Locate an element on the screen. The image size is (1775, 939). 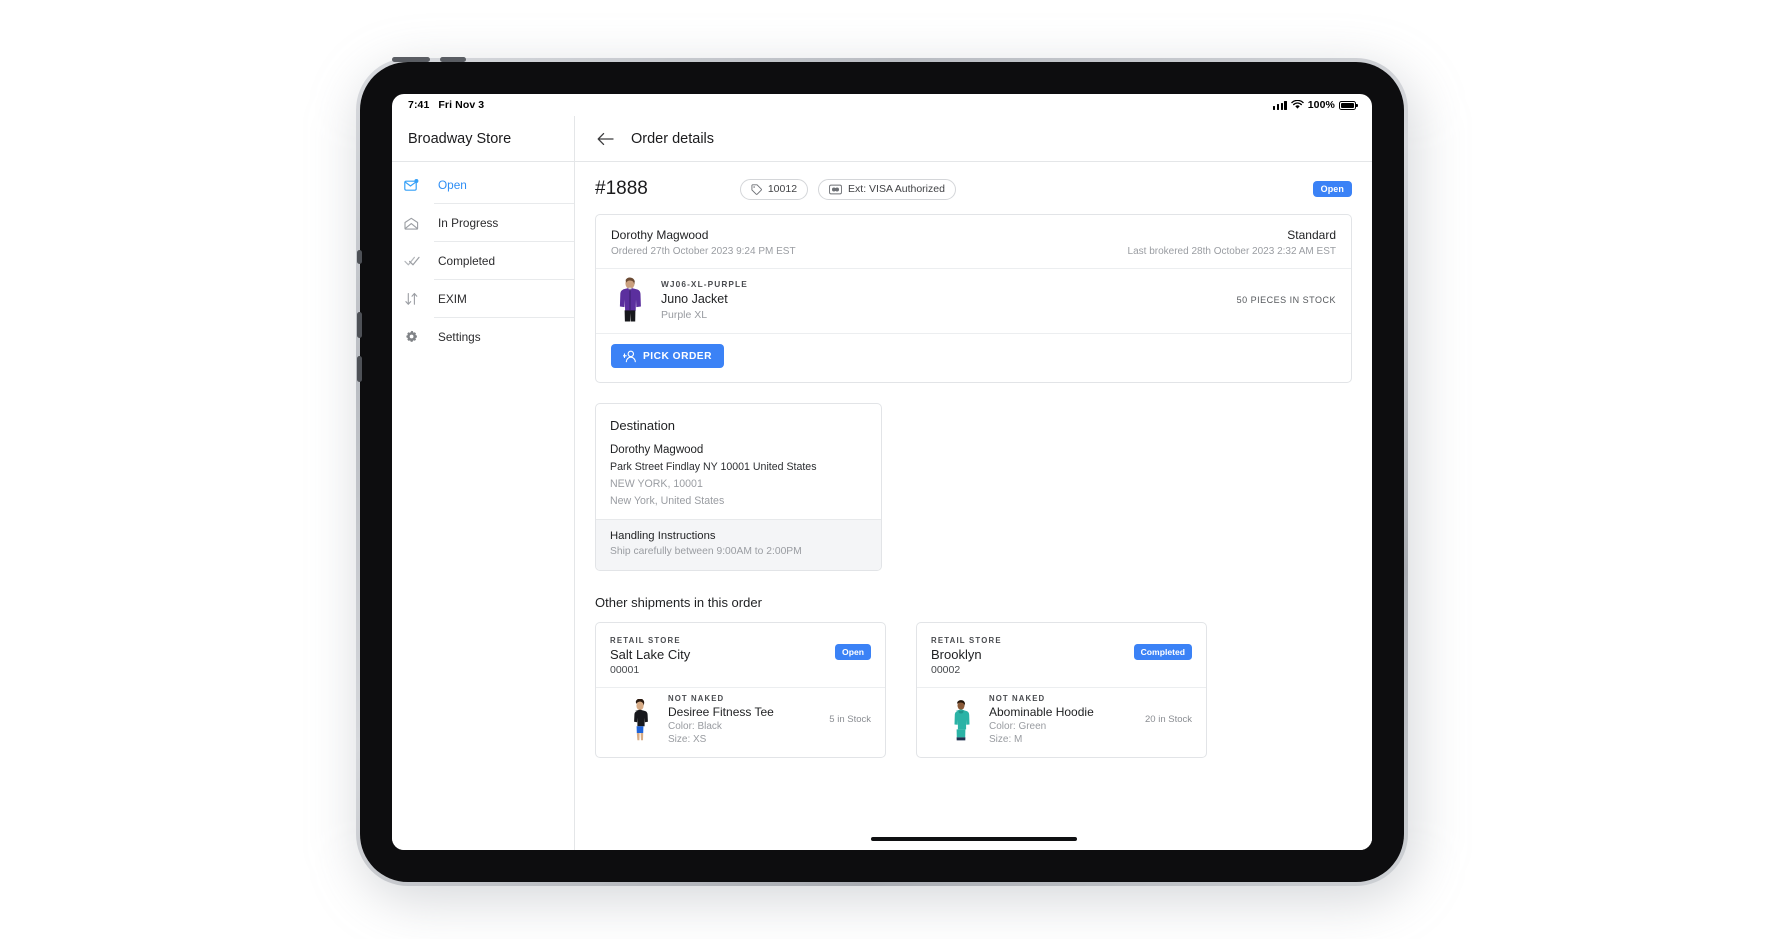
shipment-card-header: RETAIL STORE Brooklyn 00002 Completed is located at coordinates (1061, 655).